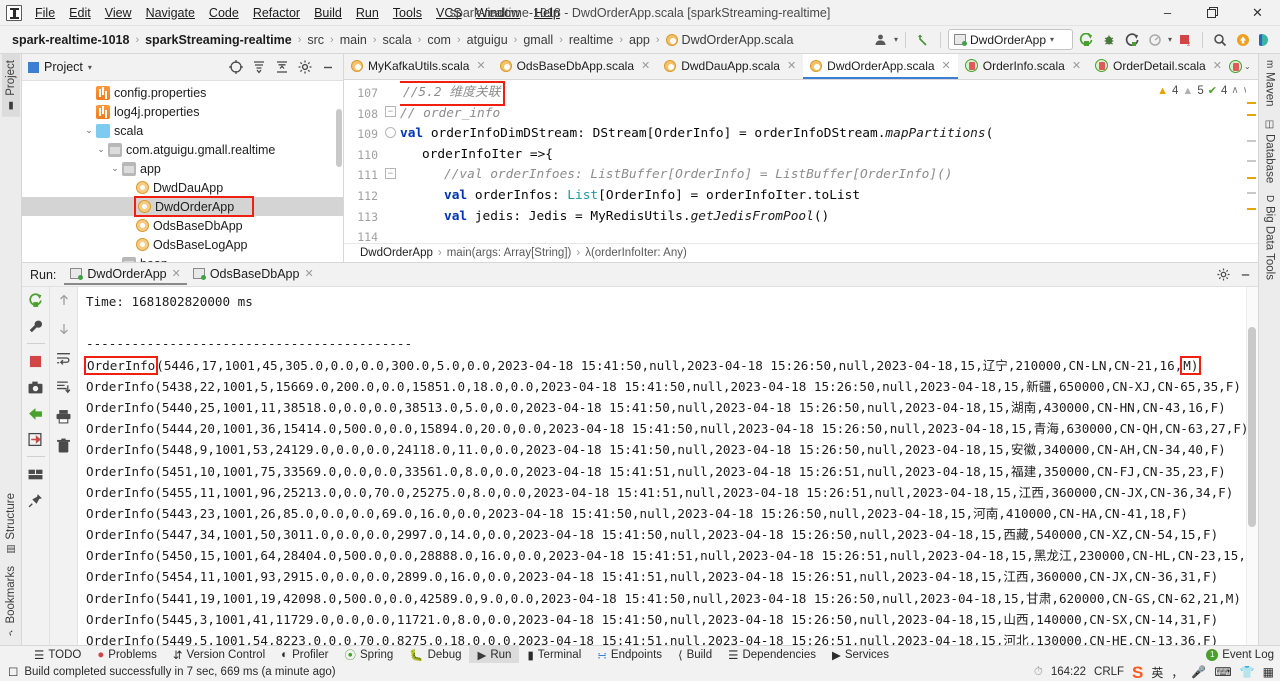 Image resolution: width=1280 pixels, height=681 pixels. Describe the element at coordinates (70, 40) in the screenshot. I see `breadcrumb-project: spark-realtime-1018` at that location.